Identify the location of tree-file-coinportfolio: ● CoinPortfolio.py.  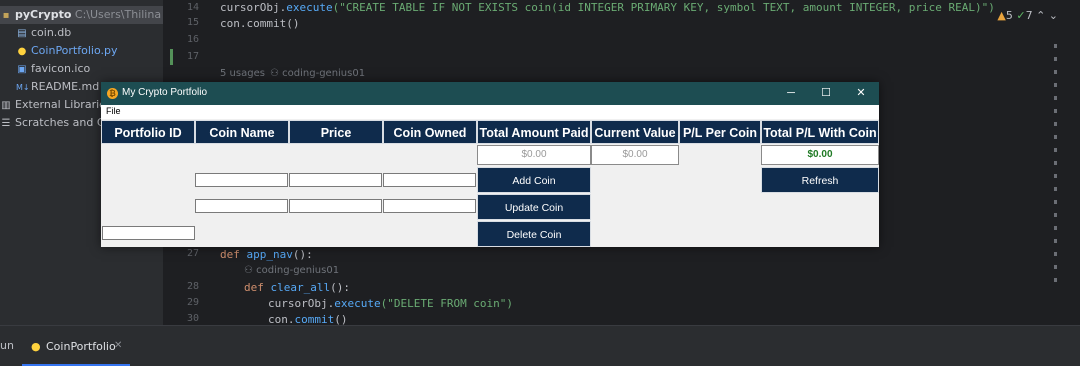
(89, 51).